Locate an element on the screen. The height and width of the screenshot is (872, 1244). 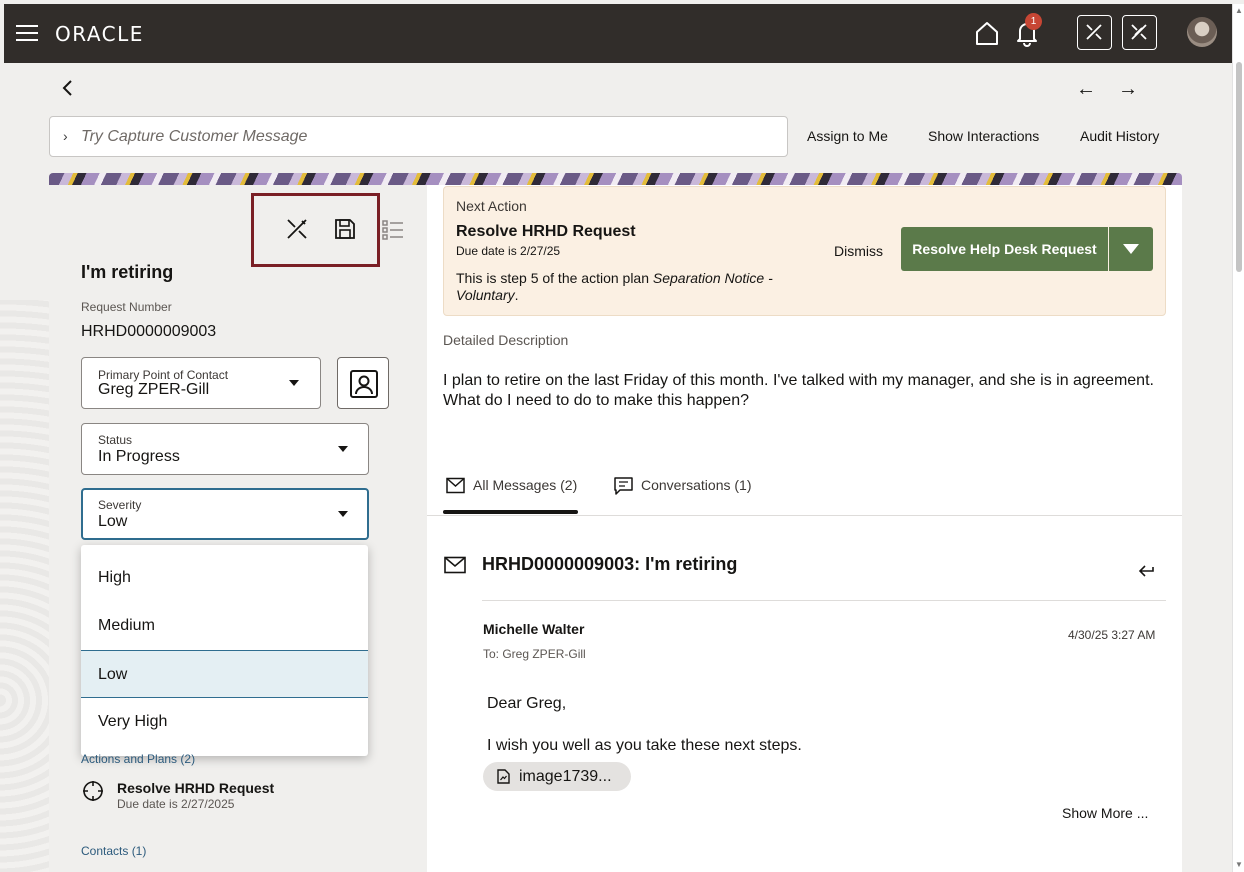
message-recipient: To: Greg ZPER-Gill is located at coordinates (534, 654).